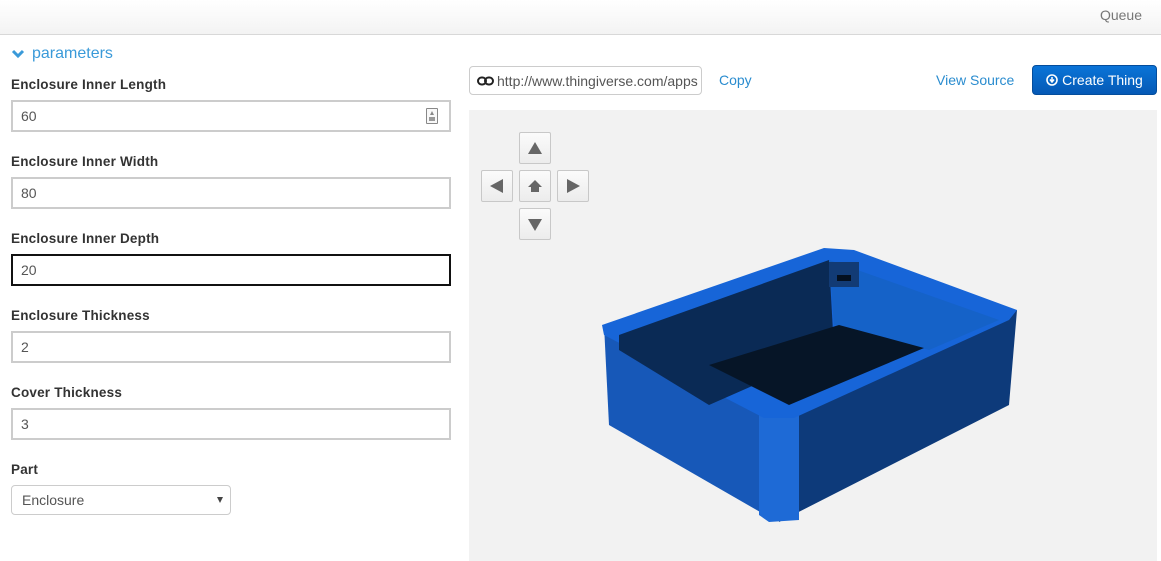 Image resolution: width=1161 pixels, height=561 pixels. I want to click on home-icon, so click(535, 186).